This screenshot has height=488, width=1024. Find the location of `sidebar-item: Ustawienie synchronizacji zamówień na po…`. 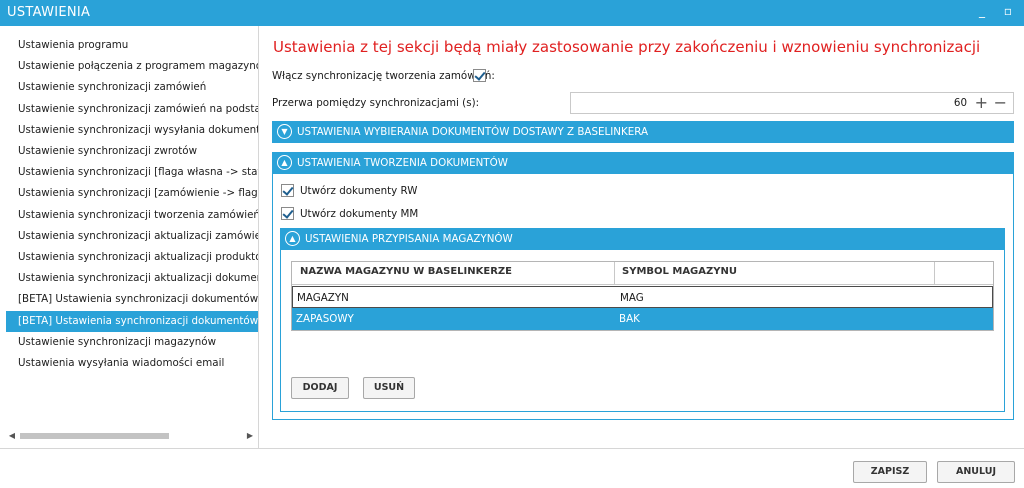

sidebar-item: Ustawienie synchronizacji zamówień na po… is located at coordinates (132, 109).